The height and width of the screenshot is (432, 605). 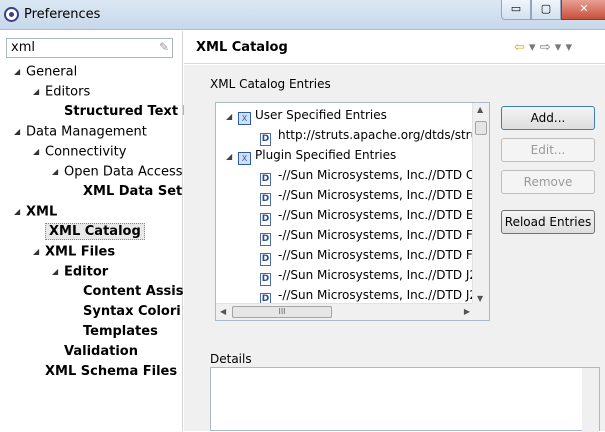 I want to click on catalog-entry-label: http://struts.apache.org/dtds/stru, so click(x=378, y=135).